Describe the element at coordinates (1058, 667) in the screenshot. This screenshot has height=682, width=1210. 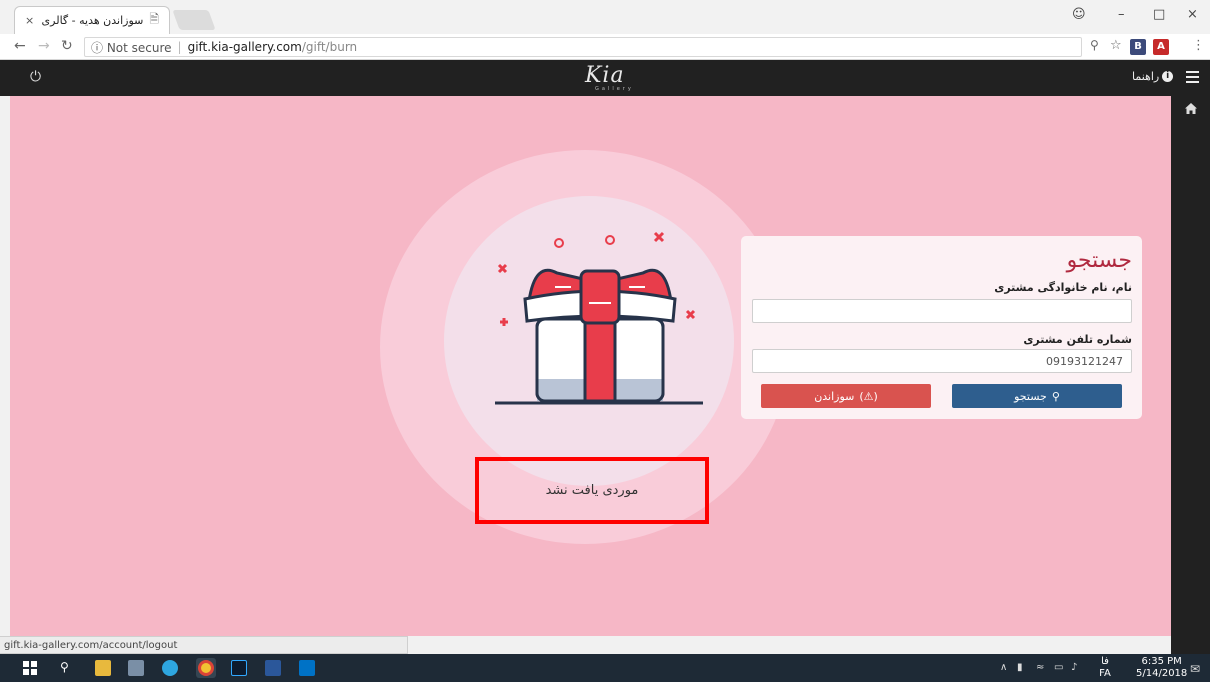
I see `tray-display-icon: ▭` at that location.